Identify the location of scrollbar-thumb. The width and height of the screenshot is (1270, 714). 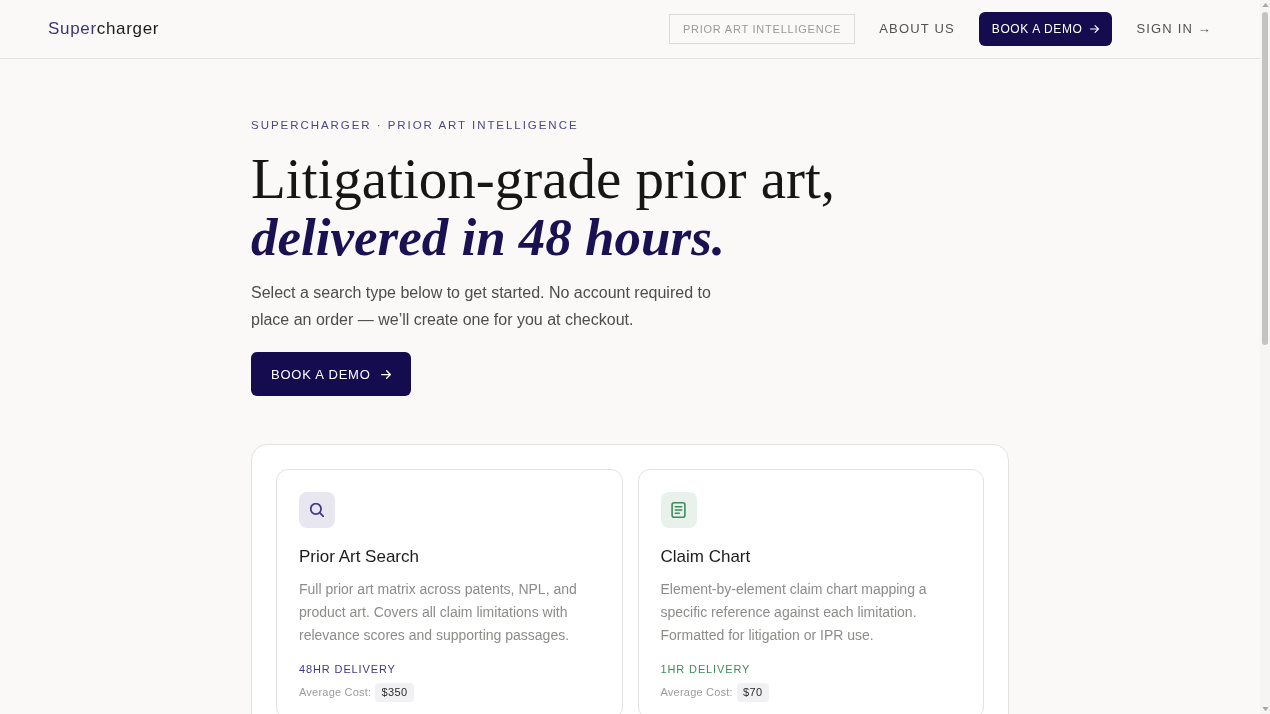
(1265, 178).